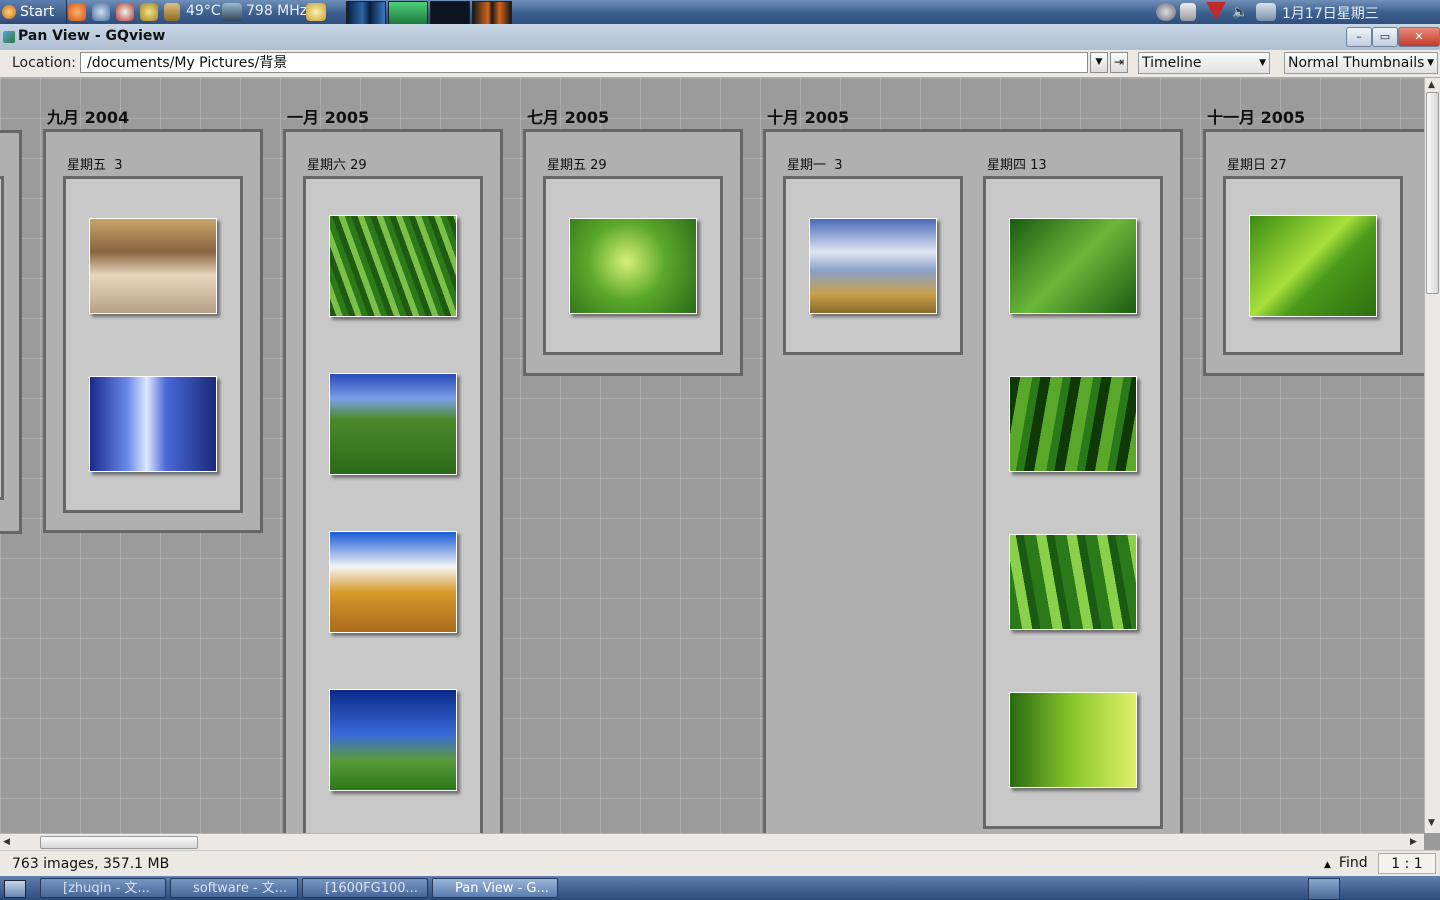 Image resolution: width=1440 pixels, height=900 pixels. I want to click on day-title: 星期日 27, so click(1257, 165).